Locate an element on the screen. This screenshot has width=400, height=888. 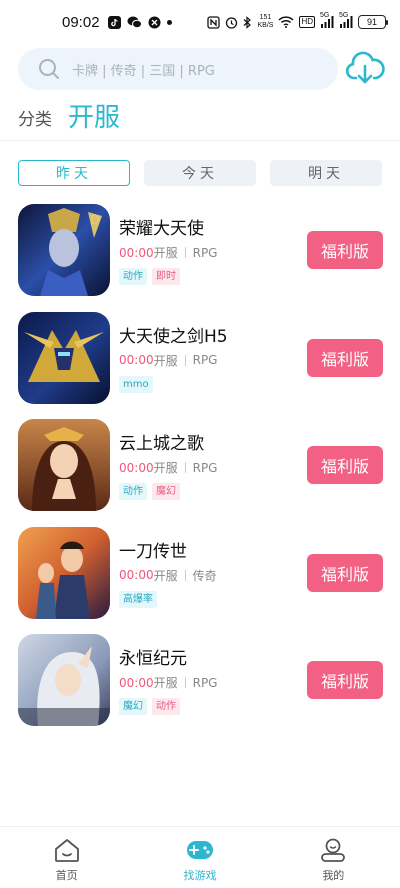
home-icon is located at coordinates (66, 850).